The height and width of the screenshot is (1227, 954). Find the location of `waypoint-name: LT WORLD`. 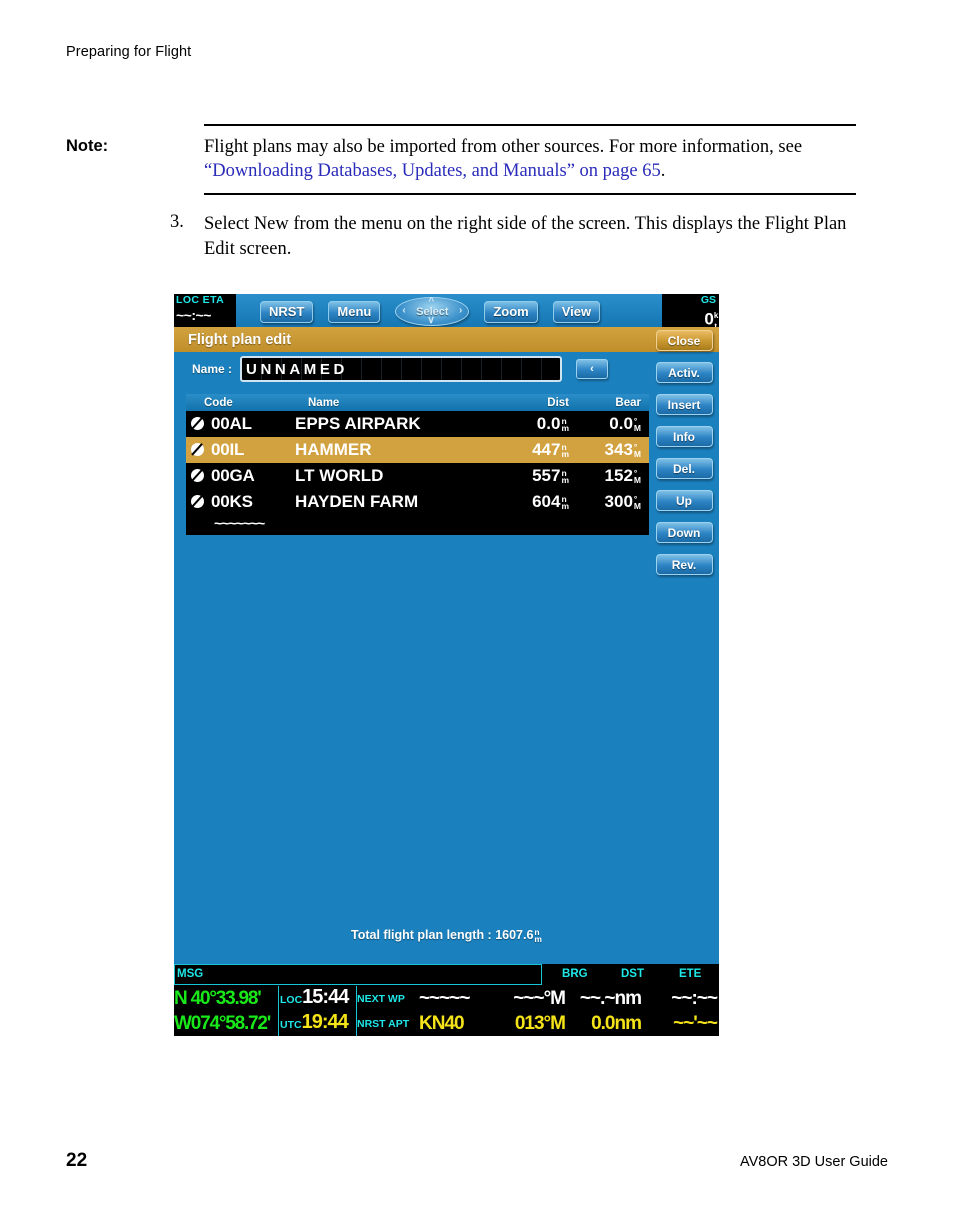

waypoint-name: LT WORLD is located at coordinates (339, 475).